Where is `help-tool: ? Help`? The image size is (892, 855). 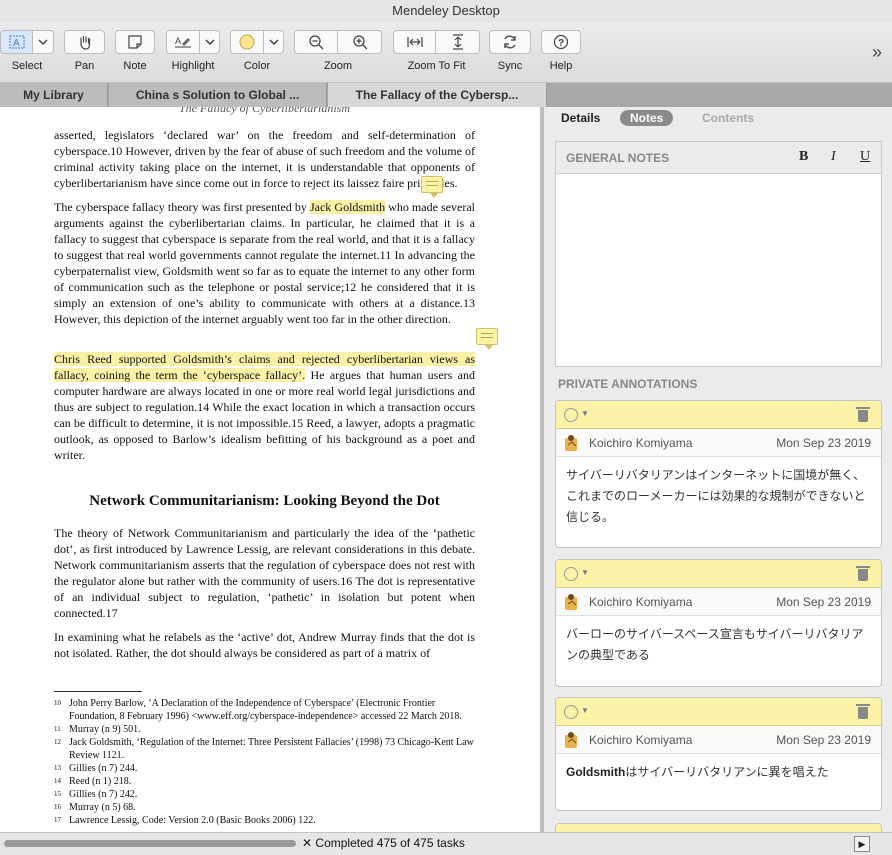
help-tool: ? Help is located at coordinates (561, 51).